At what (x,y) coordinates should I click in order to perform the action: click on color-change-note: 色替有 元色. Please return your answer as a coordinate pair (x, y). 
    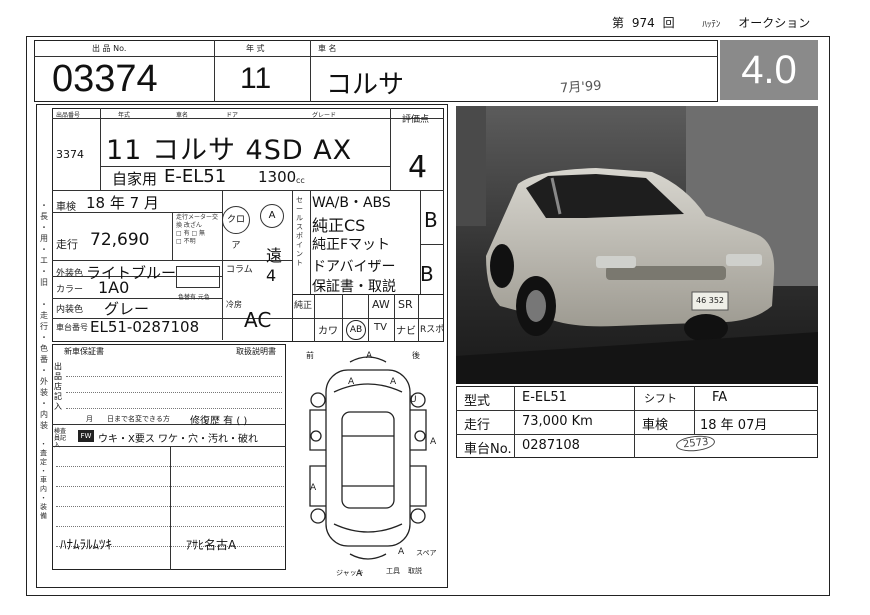
    Looking at the image, I should click on (194, 297).